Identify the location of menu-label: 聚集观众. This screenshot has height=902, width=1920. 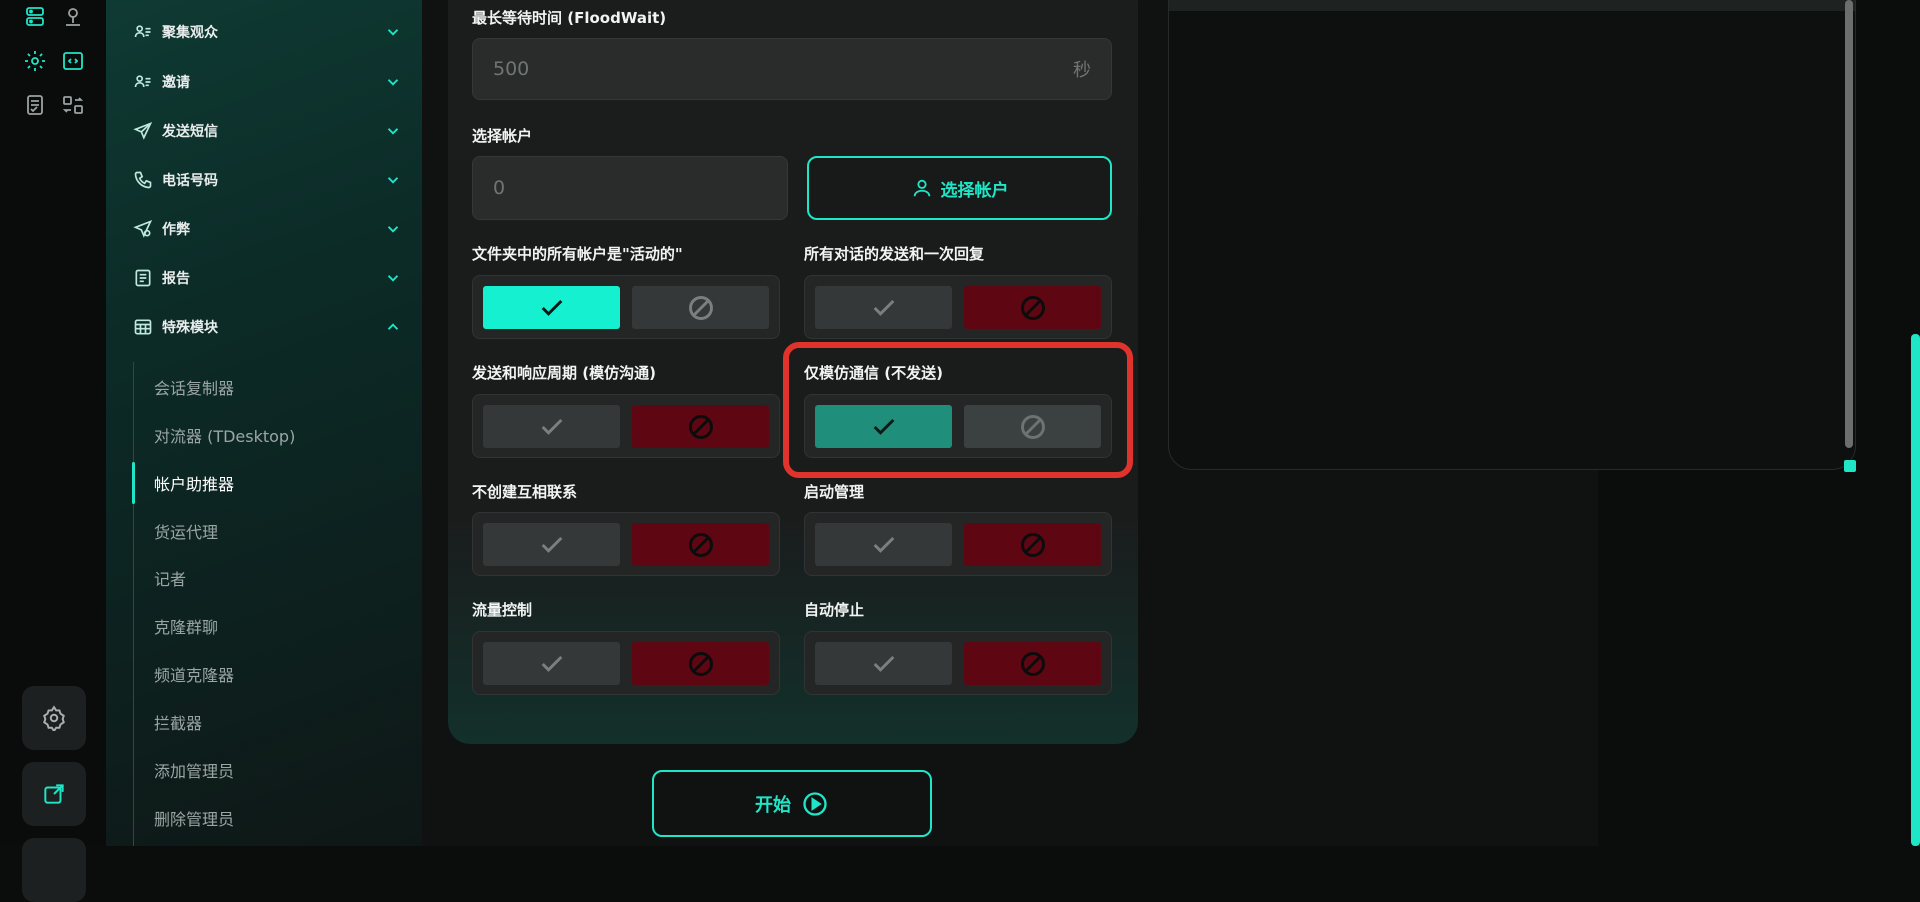
(190, 33).